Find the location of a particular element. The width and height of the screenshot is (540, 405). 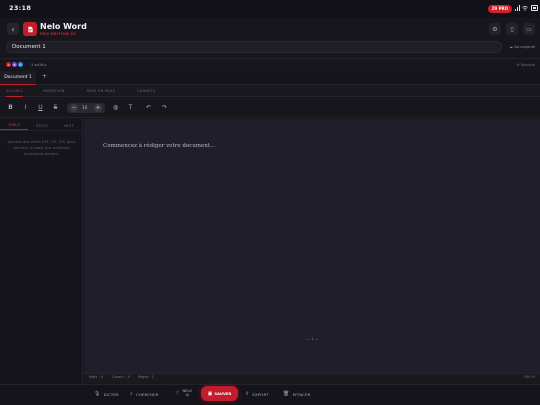

bottom-action-bar is located at coordinates (270, 394).